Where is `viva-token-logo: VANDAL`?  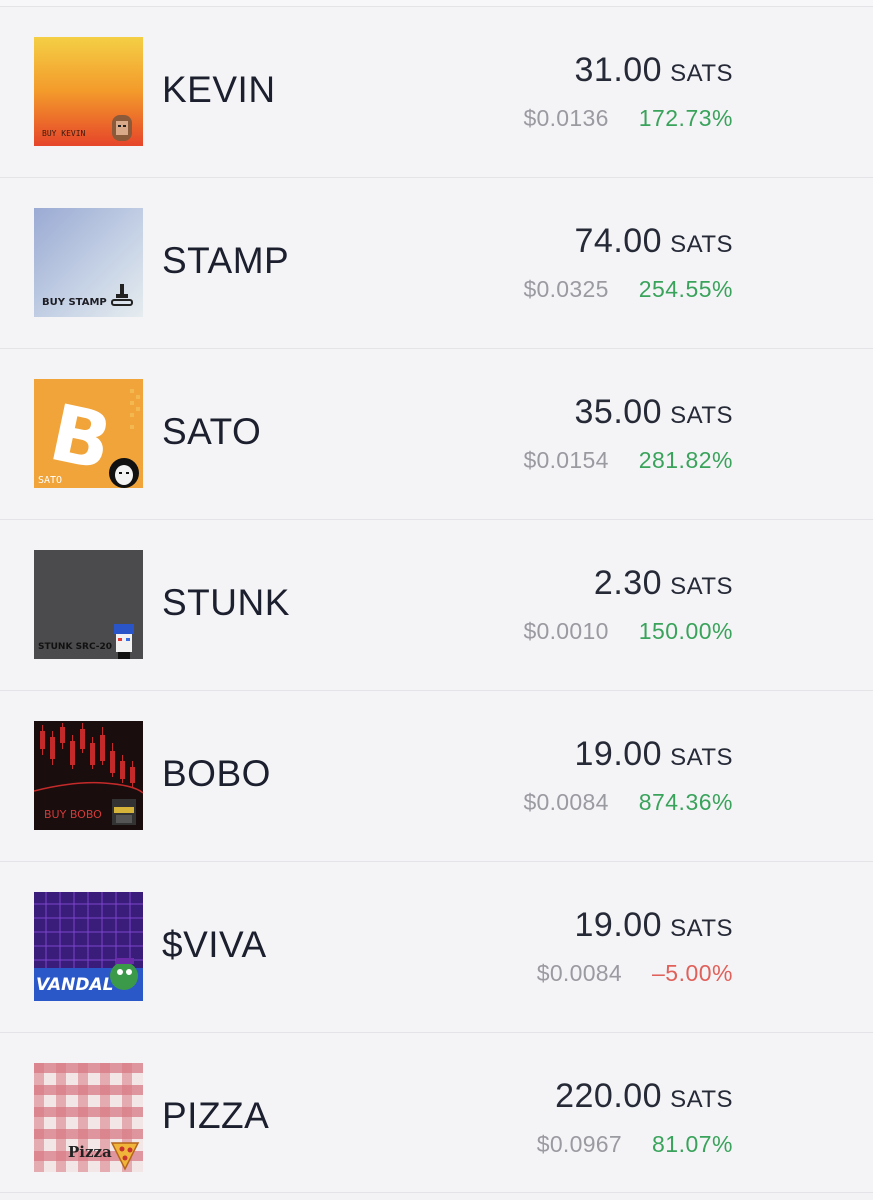
viva-token-logo: VANDAL is located at coordinates (88, 946).